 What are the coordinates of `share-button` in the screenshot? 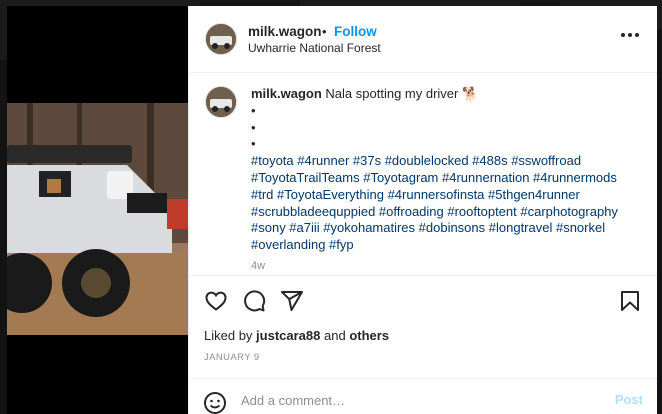 It's located at (292, 303).